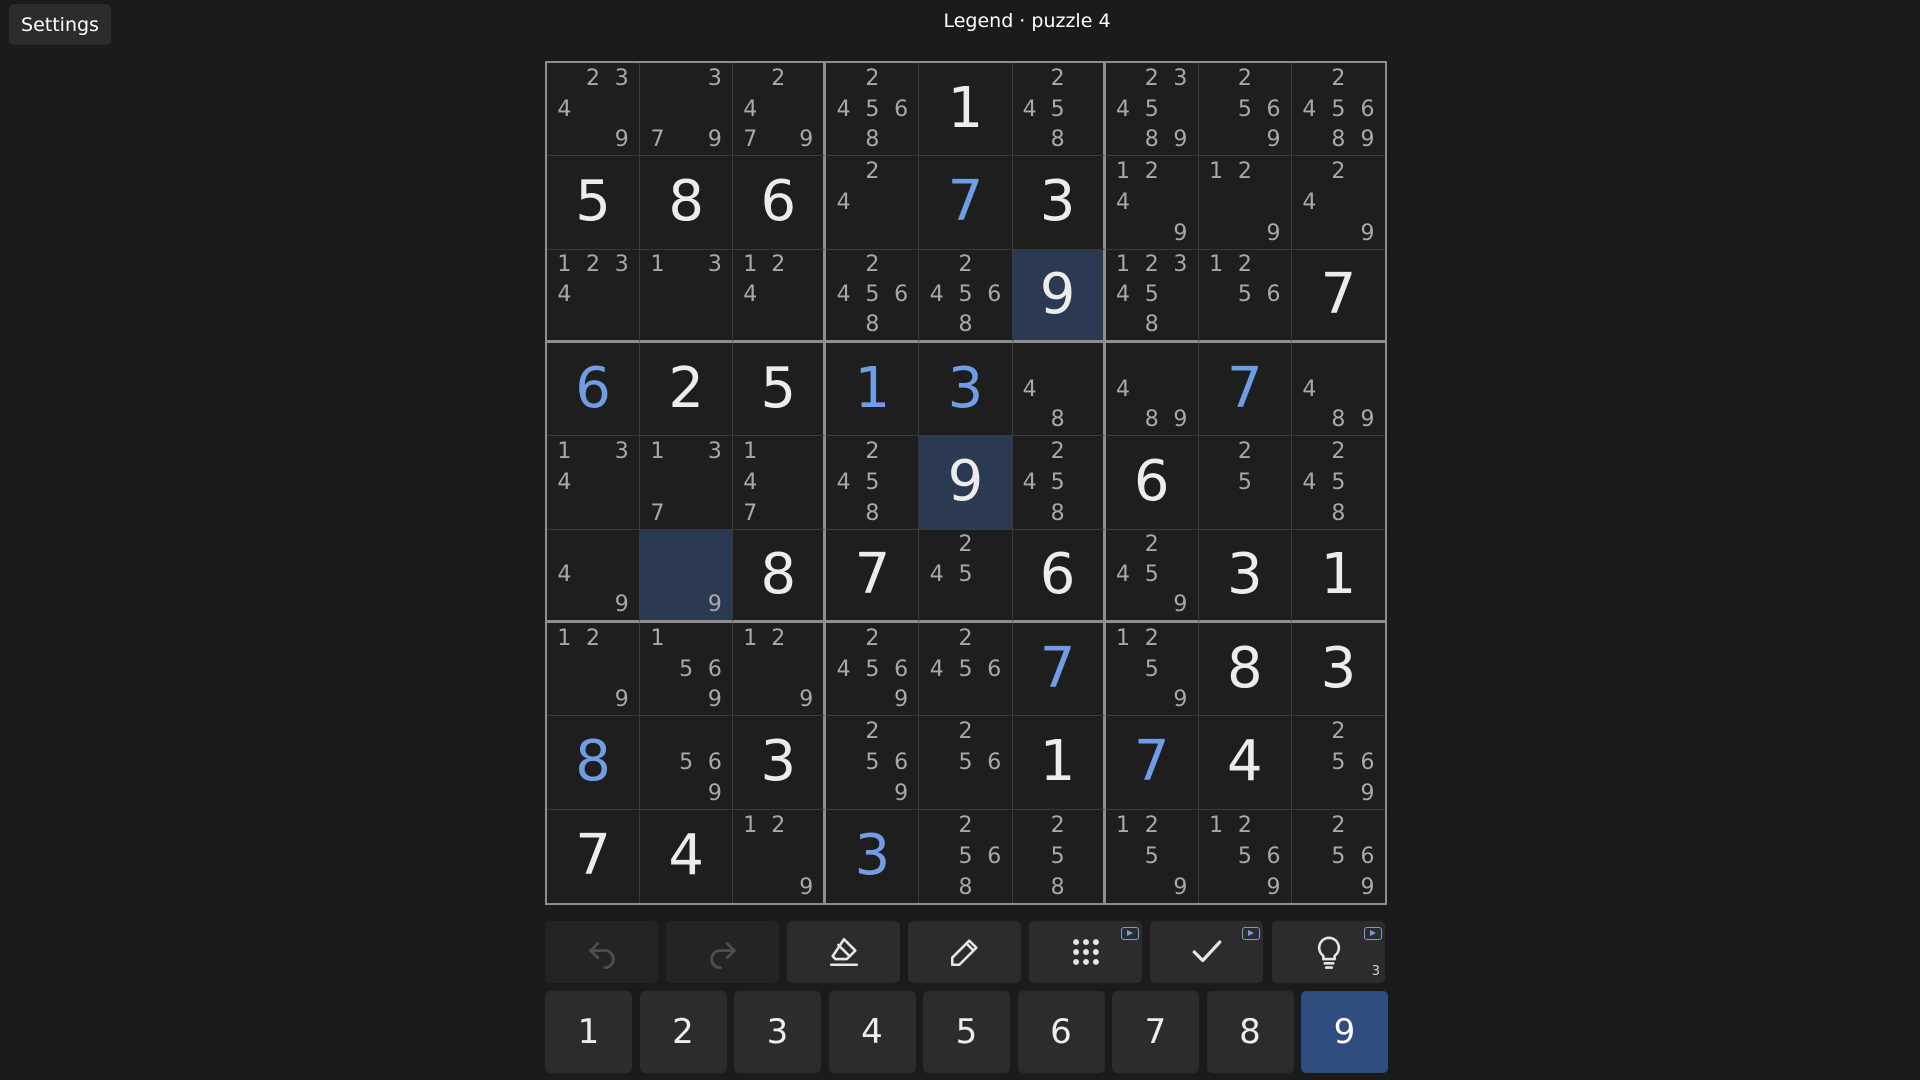 This screenshot has height=1080, width=1920. I want to click on sudoku-cell: 1 4 7, so click(780, 483).